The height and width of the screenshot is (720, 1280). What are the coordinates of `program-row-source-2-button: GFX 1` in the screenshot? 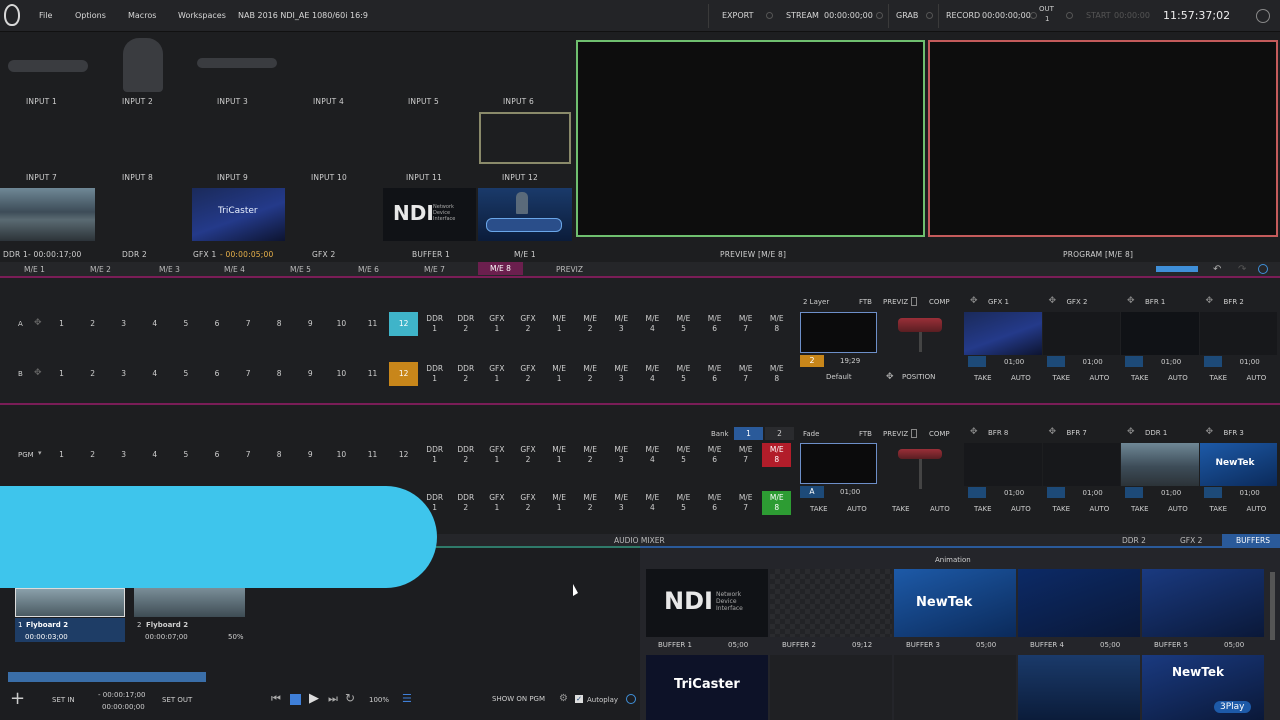 It's located at (496, 455).